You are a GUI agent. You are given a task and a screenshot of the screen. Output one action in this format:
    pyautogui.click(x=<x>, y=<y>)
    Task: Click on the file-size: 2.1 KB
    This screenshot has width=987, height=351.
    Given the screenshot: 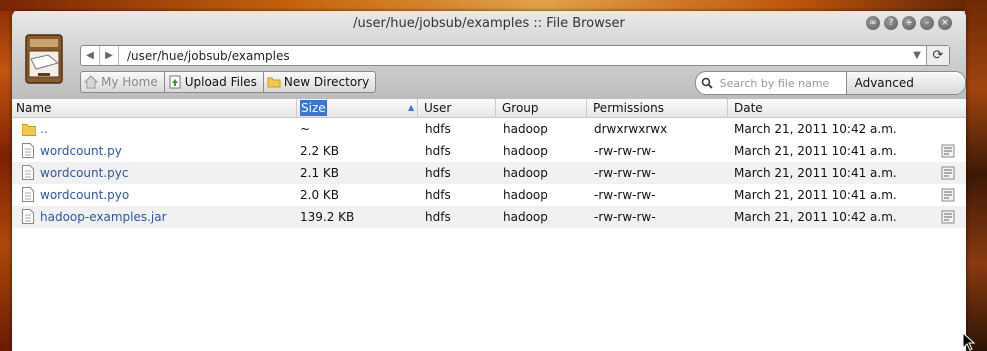 What is the action you would take?
    pyautogui.click(x=319, y=173)
    